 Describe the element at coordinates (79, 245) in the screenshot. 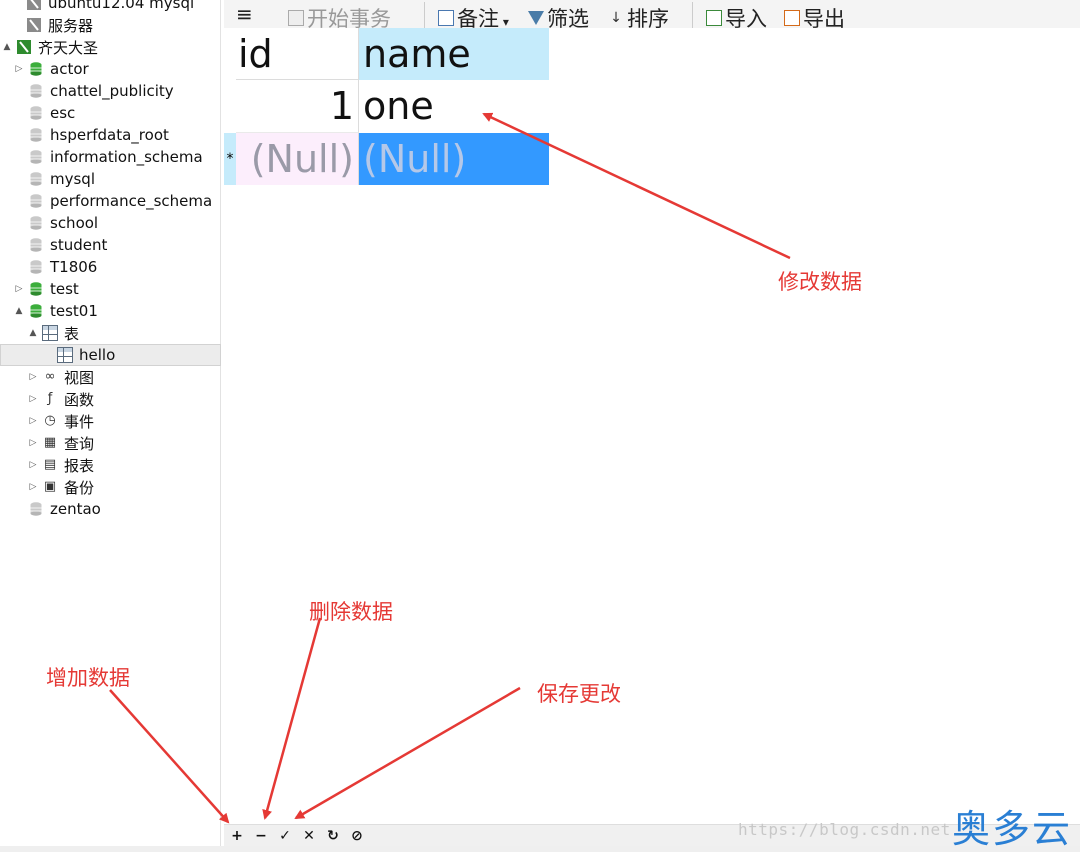

I see `sidebar-item-label: student` at that location.